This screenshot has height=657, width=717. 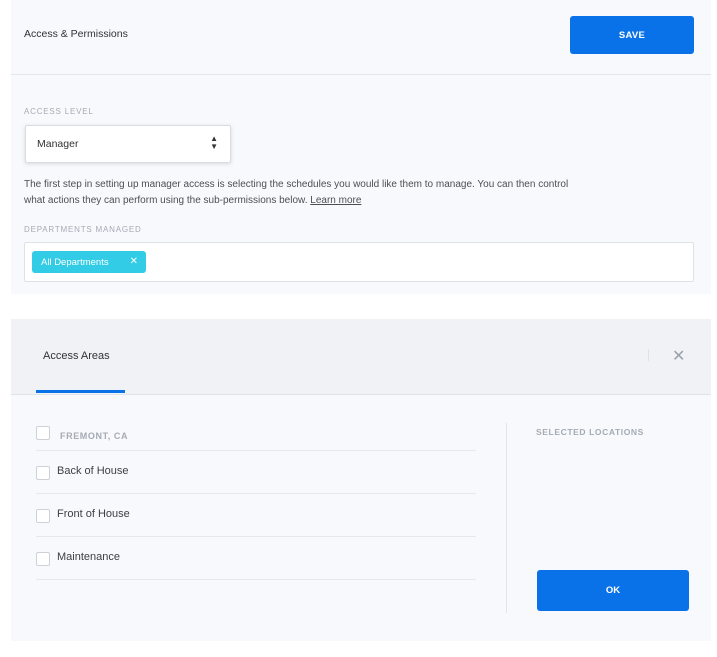 What do you see at coordinates (58, 144) in the screenshot?
I see `access-level-value: Manager` at bounding box center [58, 144].